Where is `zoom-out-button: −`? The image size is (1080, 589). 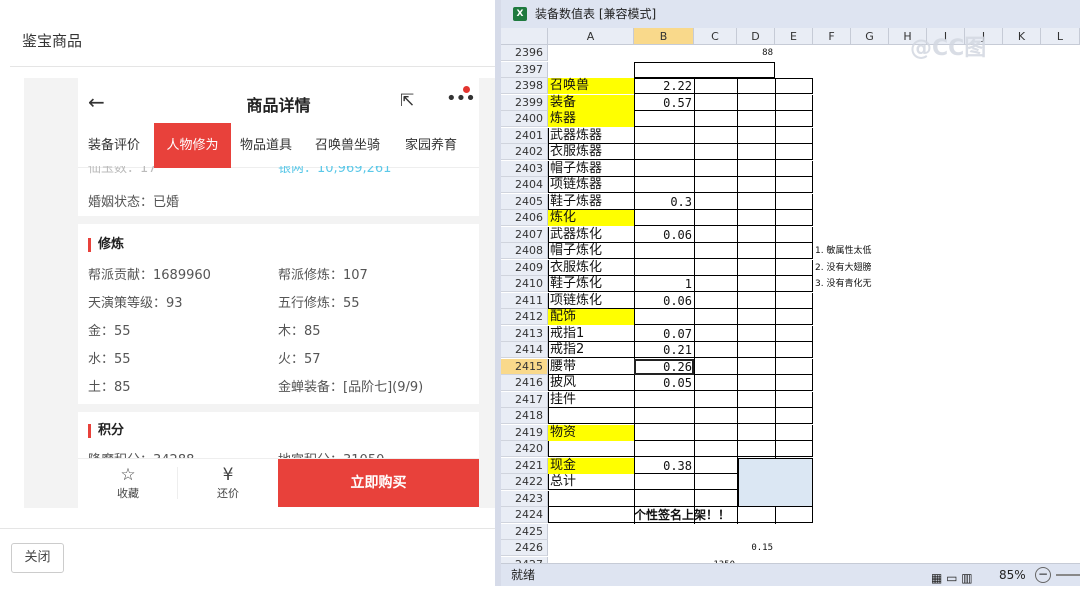 zoom-out-button: − is located at coordinates (1043, 575).